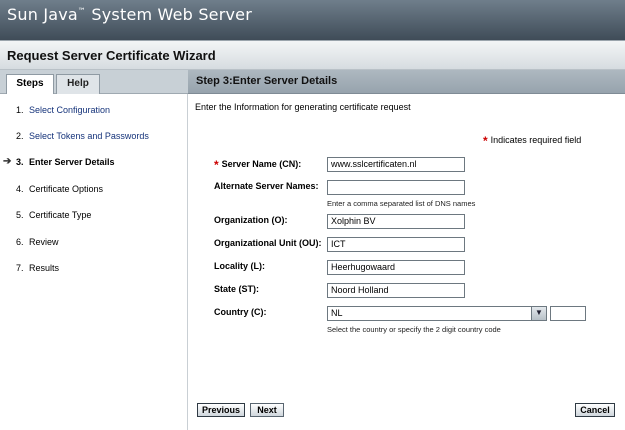 This screenshot has width=625, height=430. I want to click on step-number: 4., so click(20, 189).